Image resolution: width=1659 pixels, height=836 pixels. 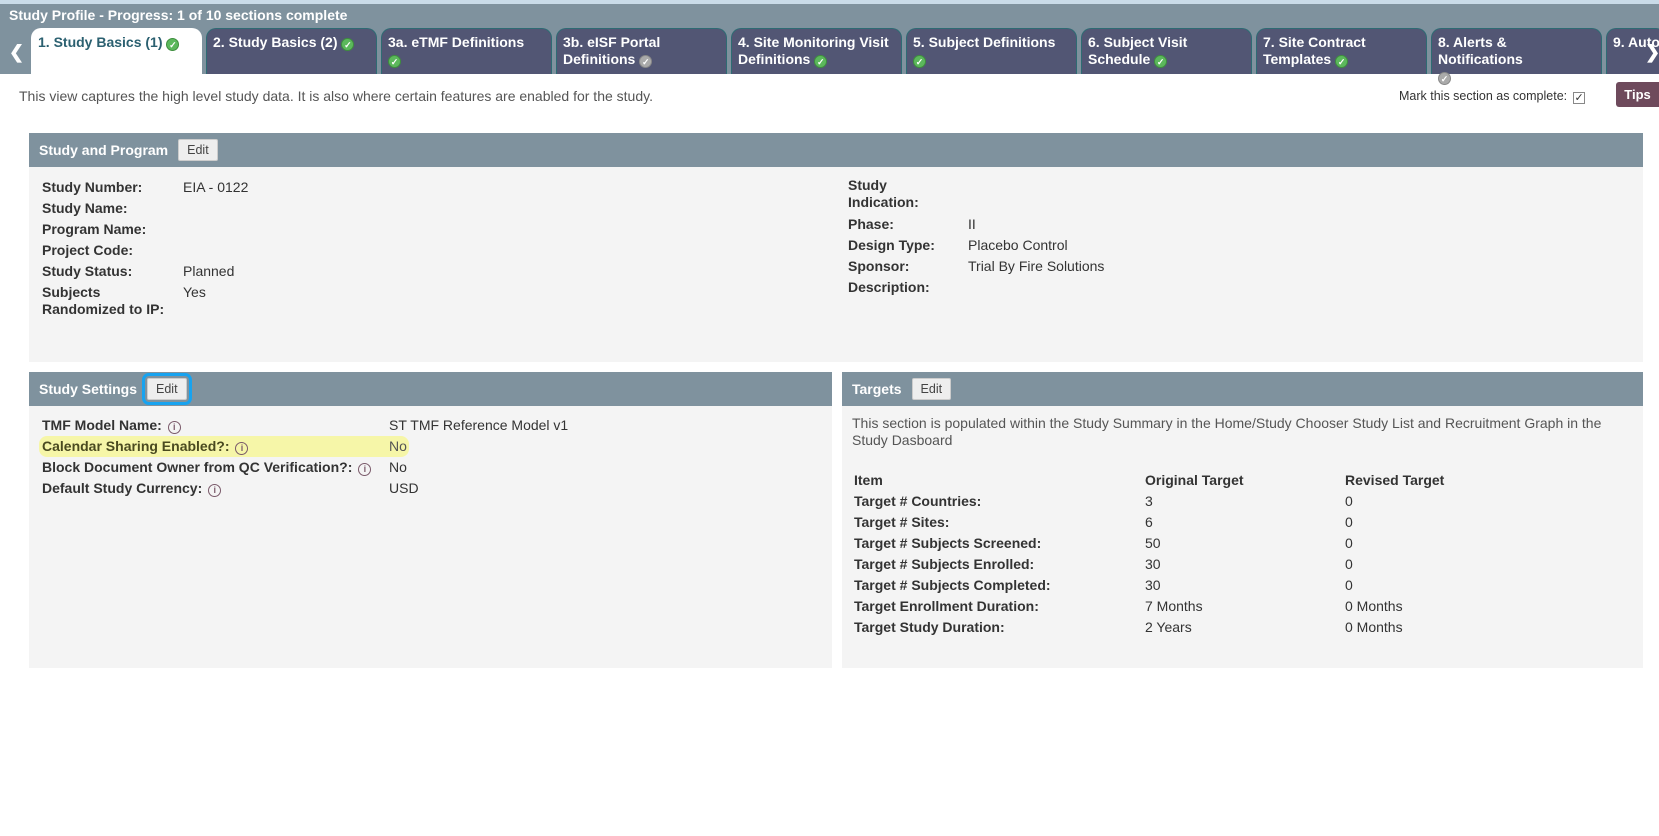 What do you see at coordinates (1637, 94) in the screenshot?
I see `tips-button: Tips` at bounding box center [1637, 94].